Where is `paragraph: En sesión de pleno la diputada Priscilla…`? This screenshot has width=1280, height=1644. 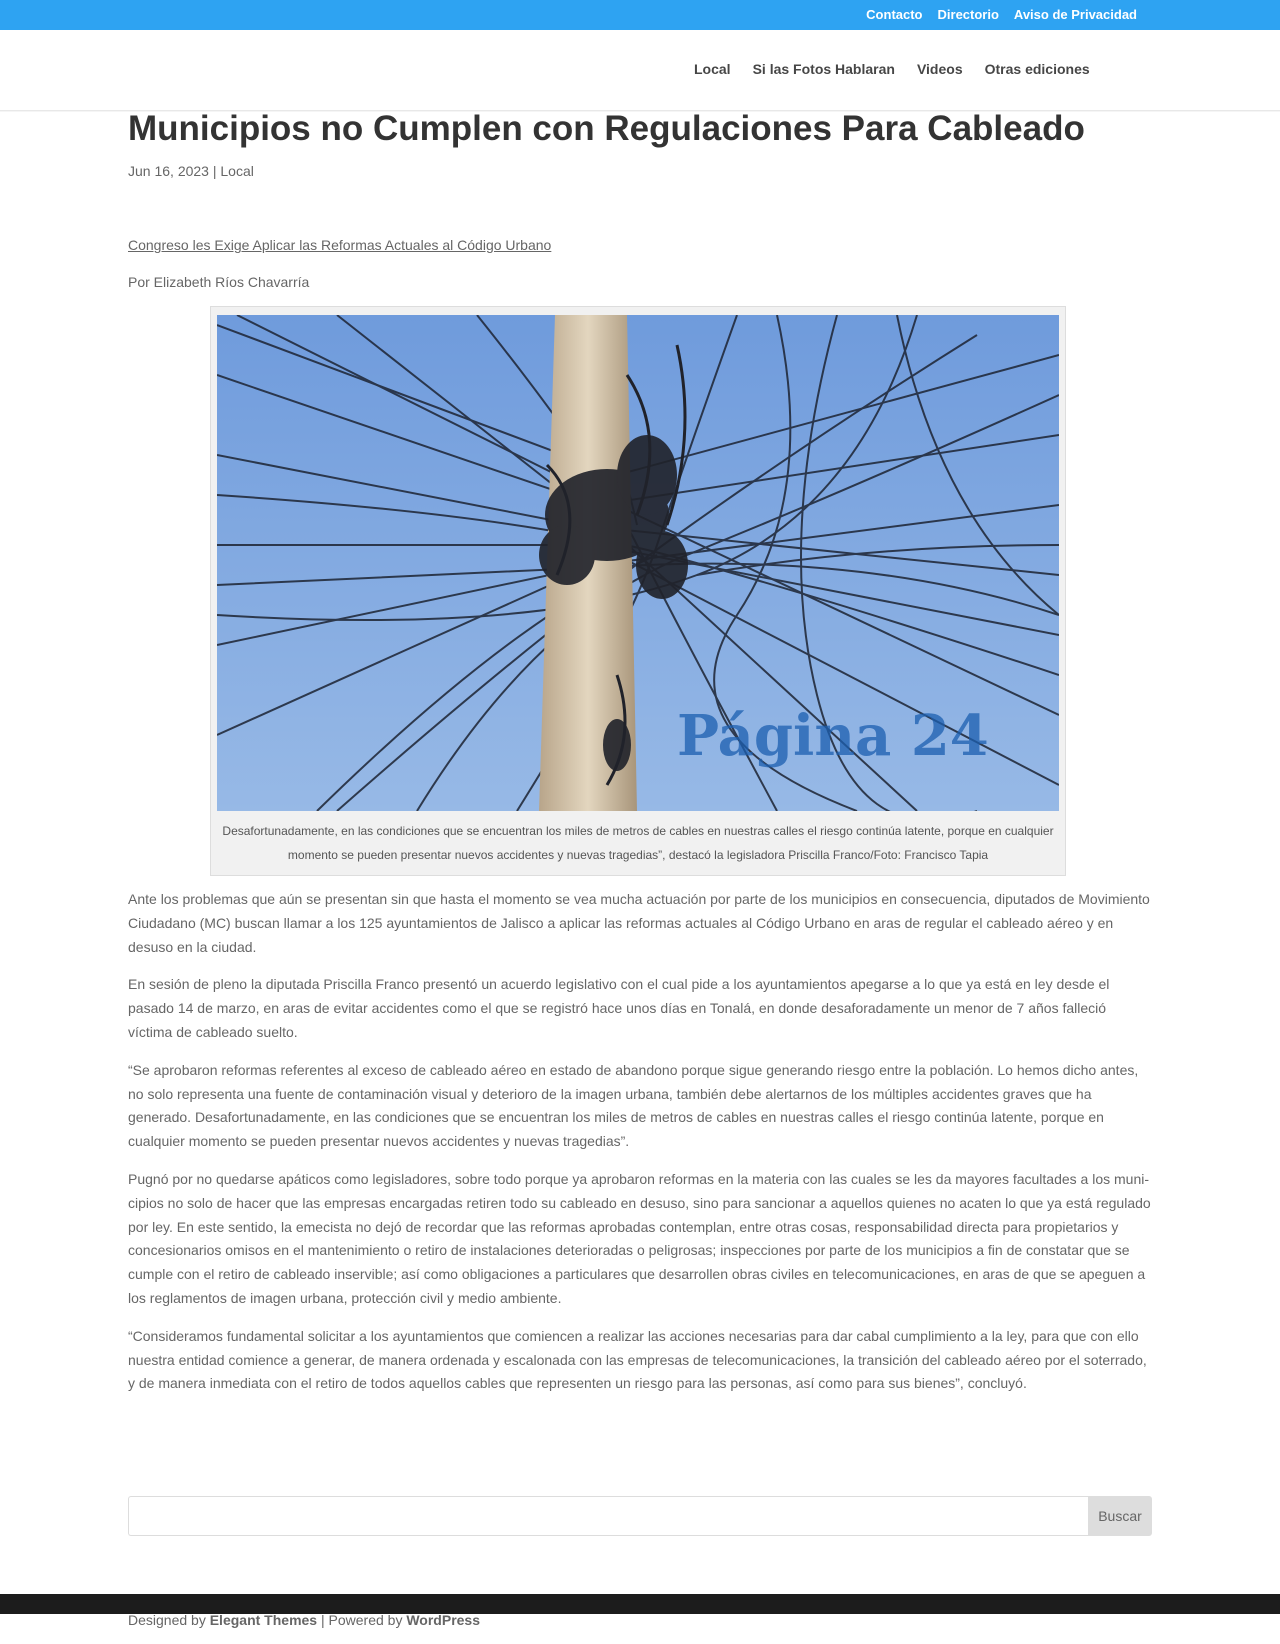
paragraph: En sesión de pleno la diputada Priscilla… is located at coordinates (619, 1008).